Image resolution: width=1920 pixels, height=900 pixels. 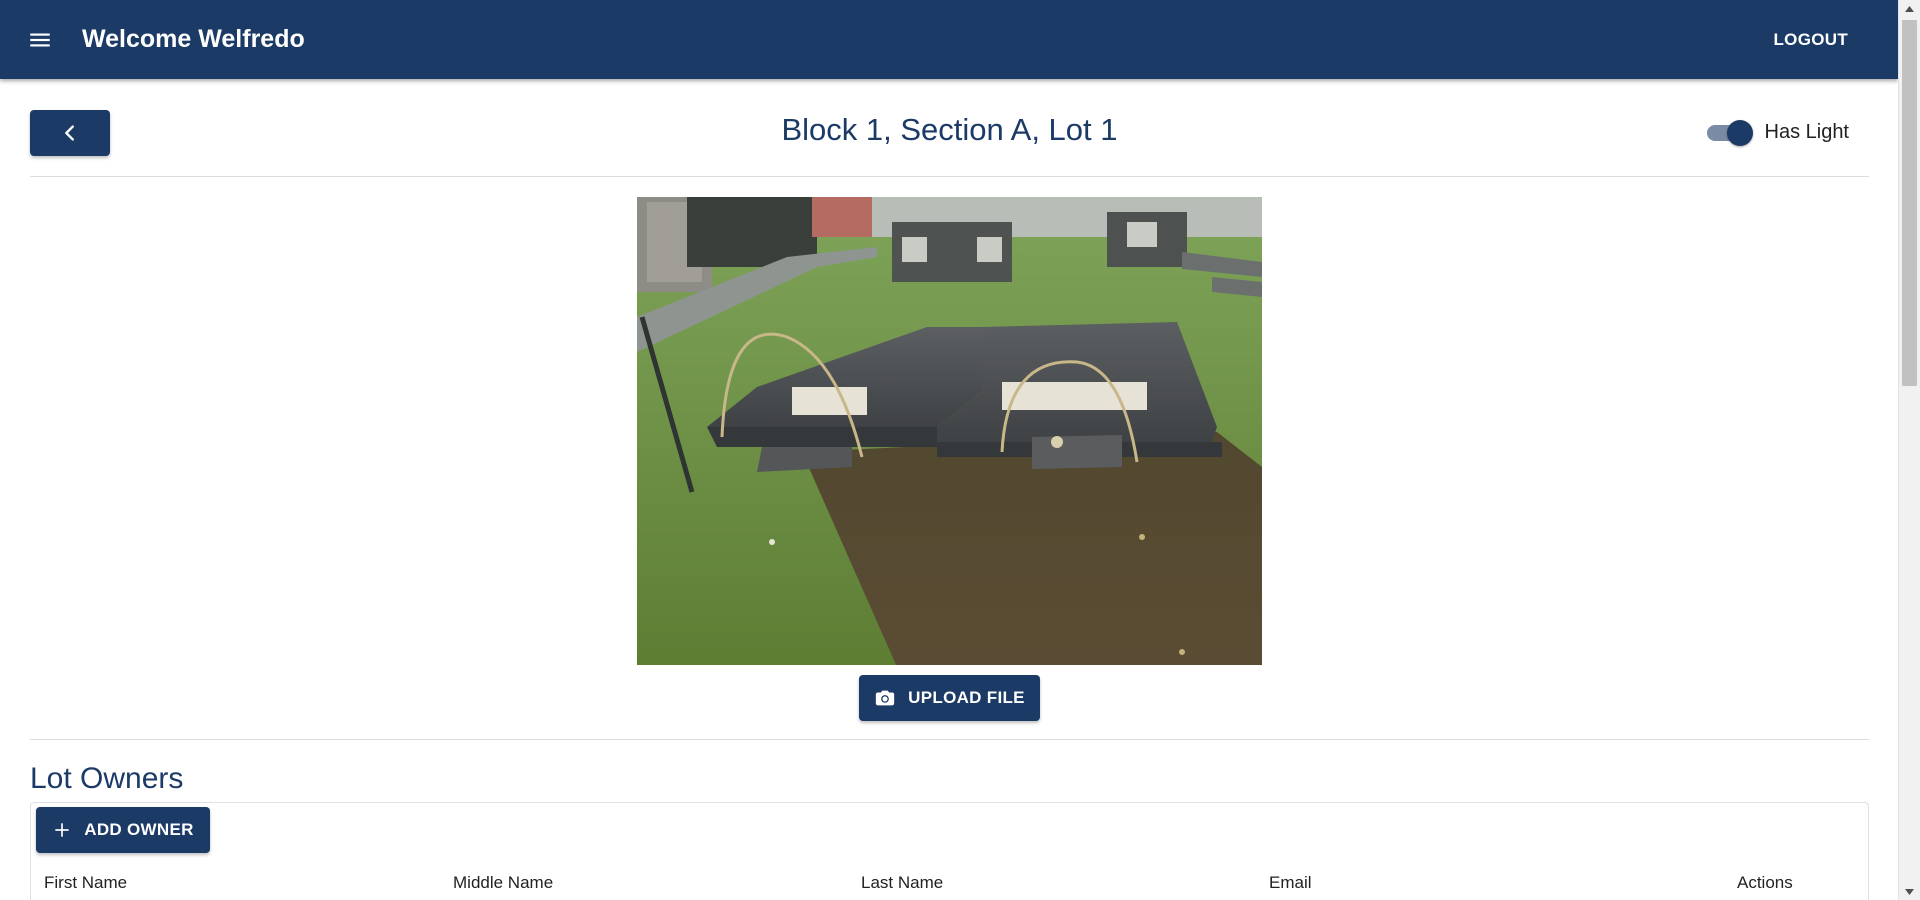 What do you see at coordinates (1909, 450) in the screenshot?
I see `page-scrollbar` at bounding box center [1909, 450].